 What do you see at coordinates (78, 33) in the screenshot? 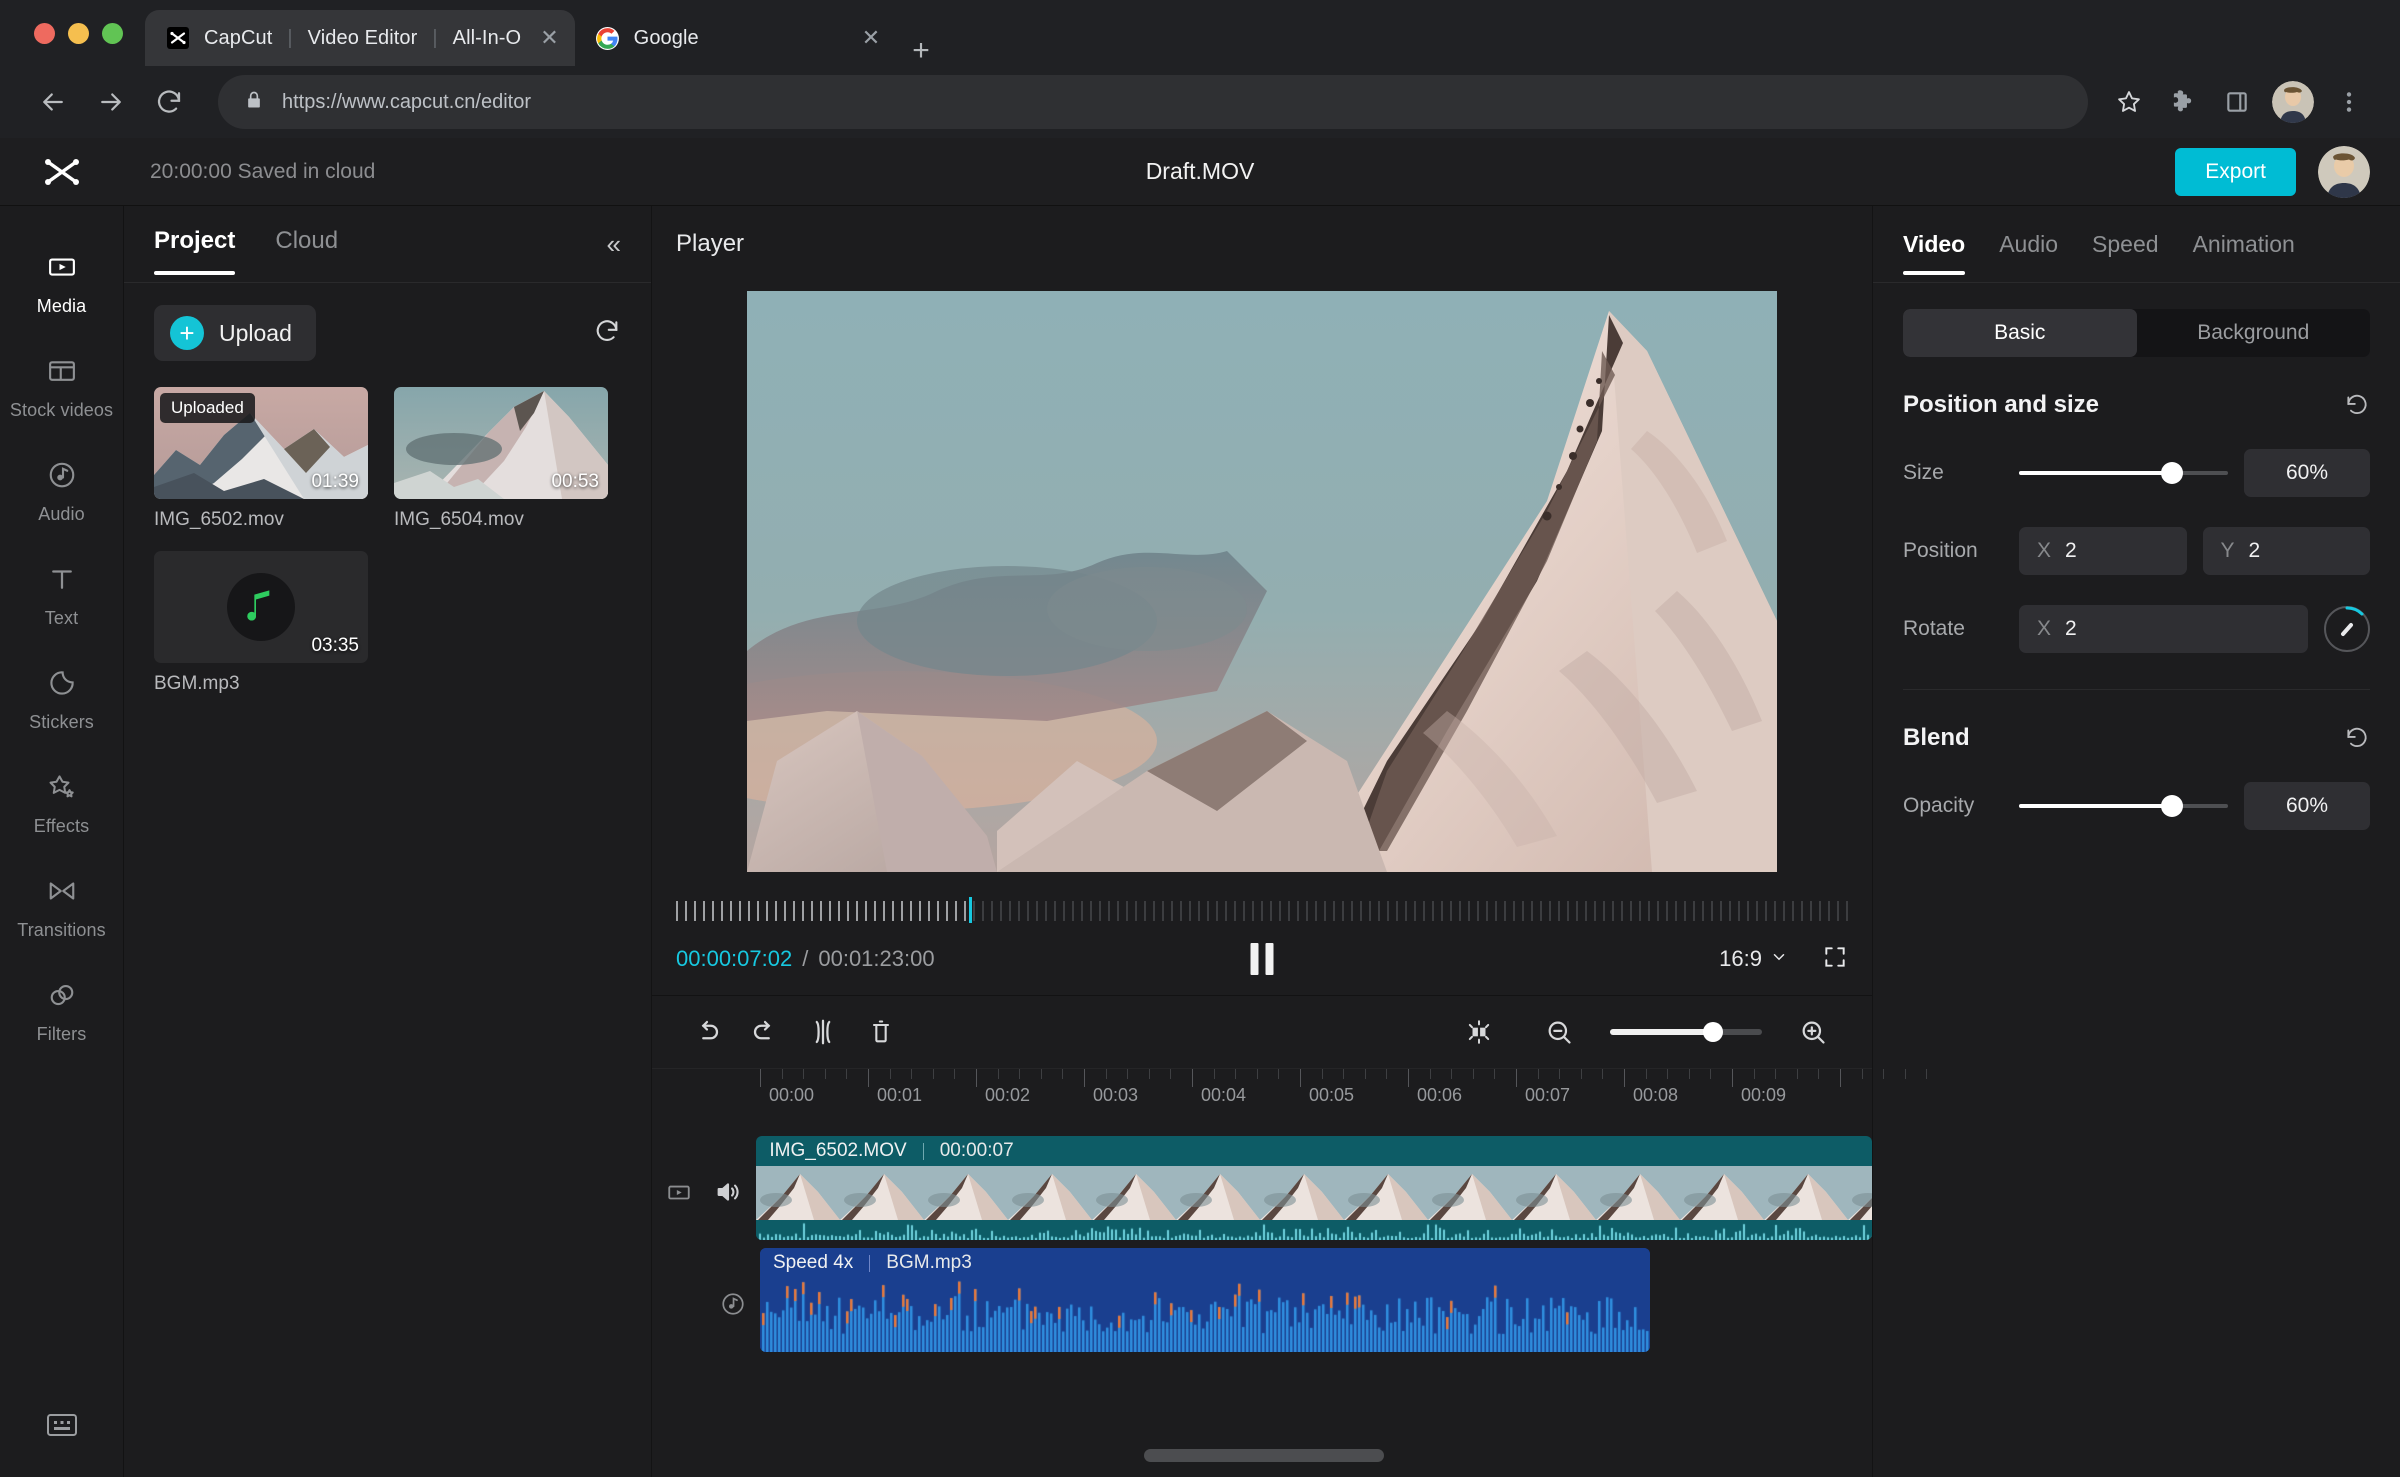
I see `minimize-window-button` at bounding box center [78, 33].